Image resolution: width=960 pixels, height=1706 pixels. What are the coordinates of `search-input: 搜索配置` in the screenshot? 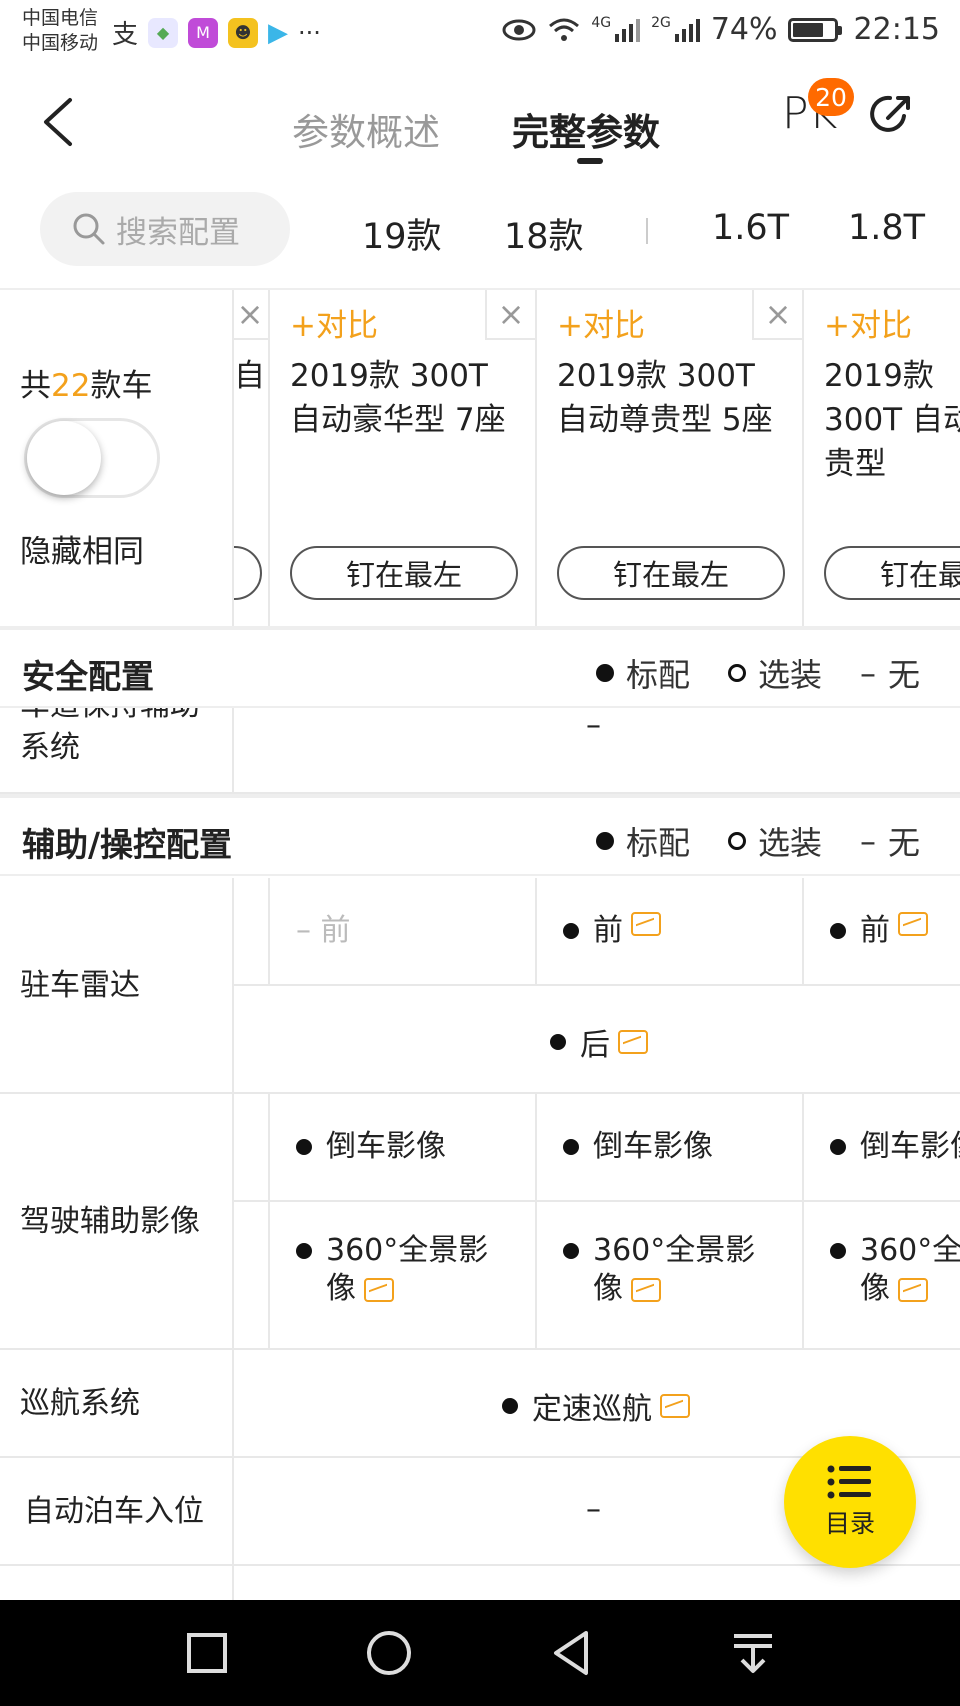 It's located at (165, 229).